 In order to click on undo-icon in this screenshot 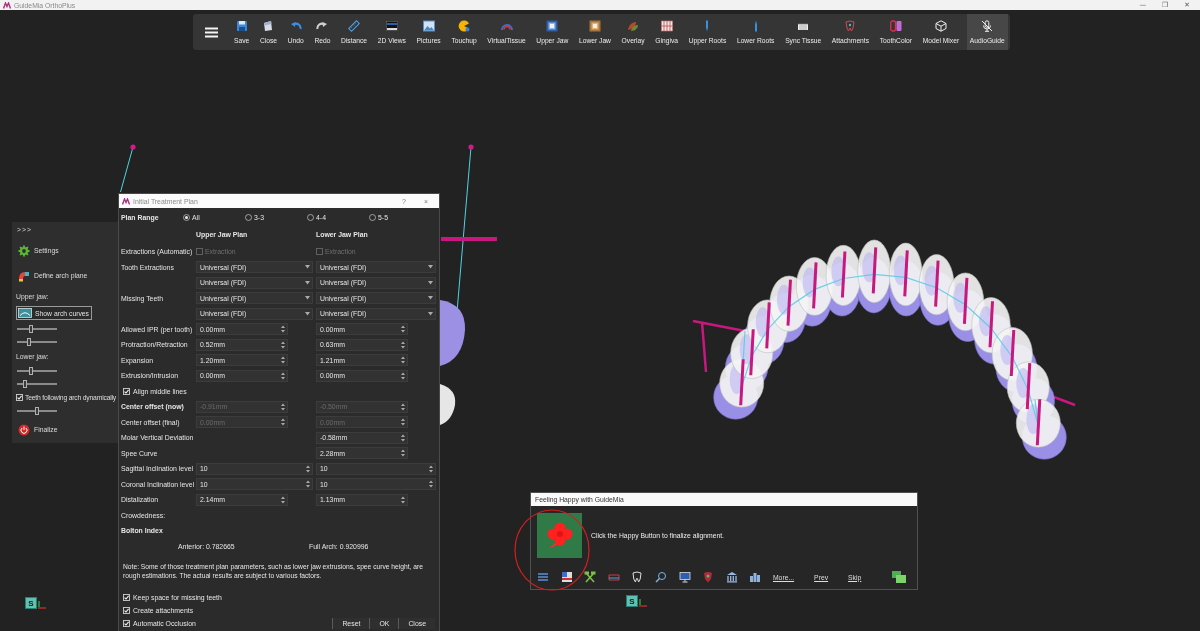, I will do `click(295, 26)`.